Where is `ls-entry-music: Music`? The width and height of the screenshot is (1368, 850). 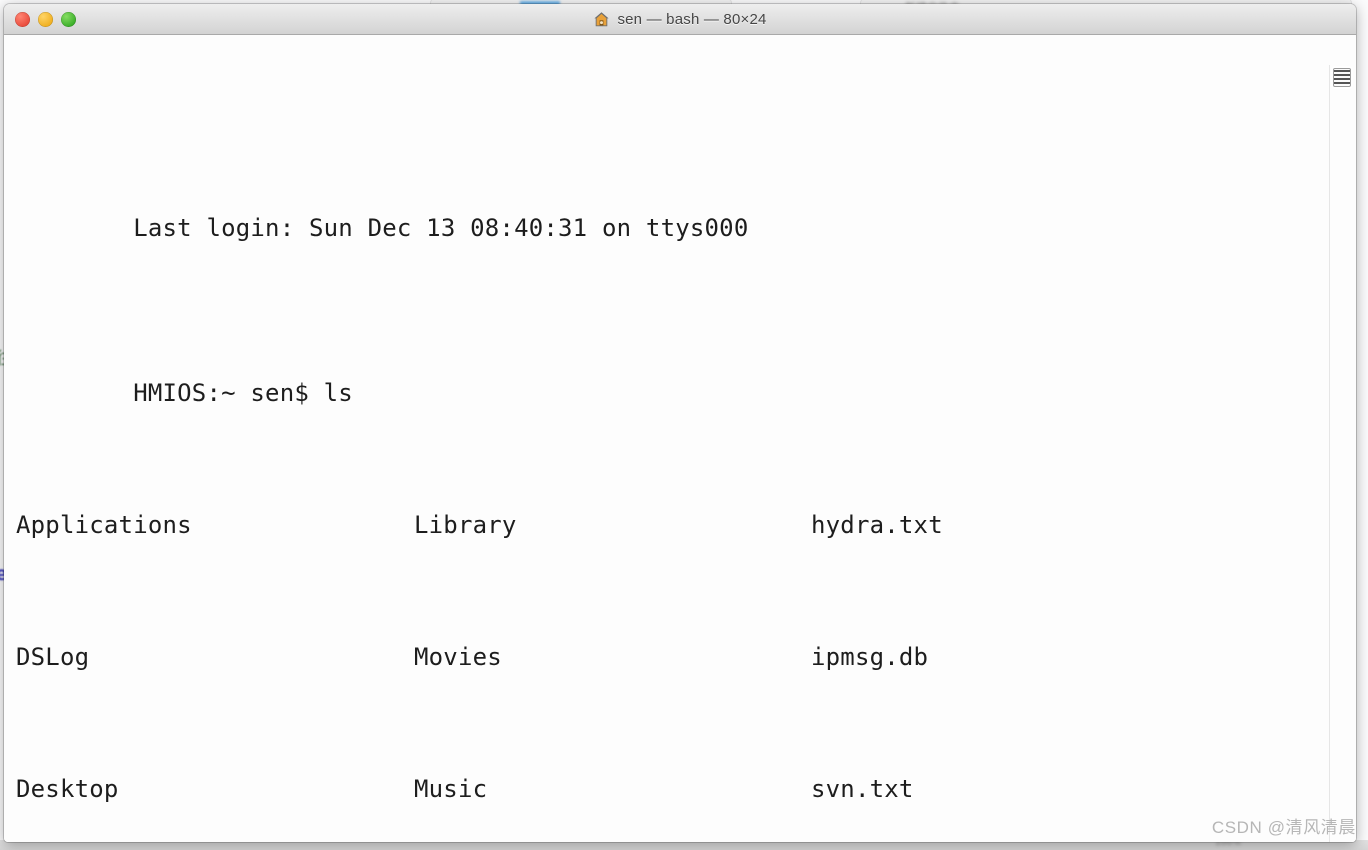 ls-entry-music: Music is located at coordinates (450, 789).